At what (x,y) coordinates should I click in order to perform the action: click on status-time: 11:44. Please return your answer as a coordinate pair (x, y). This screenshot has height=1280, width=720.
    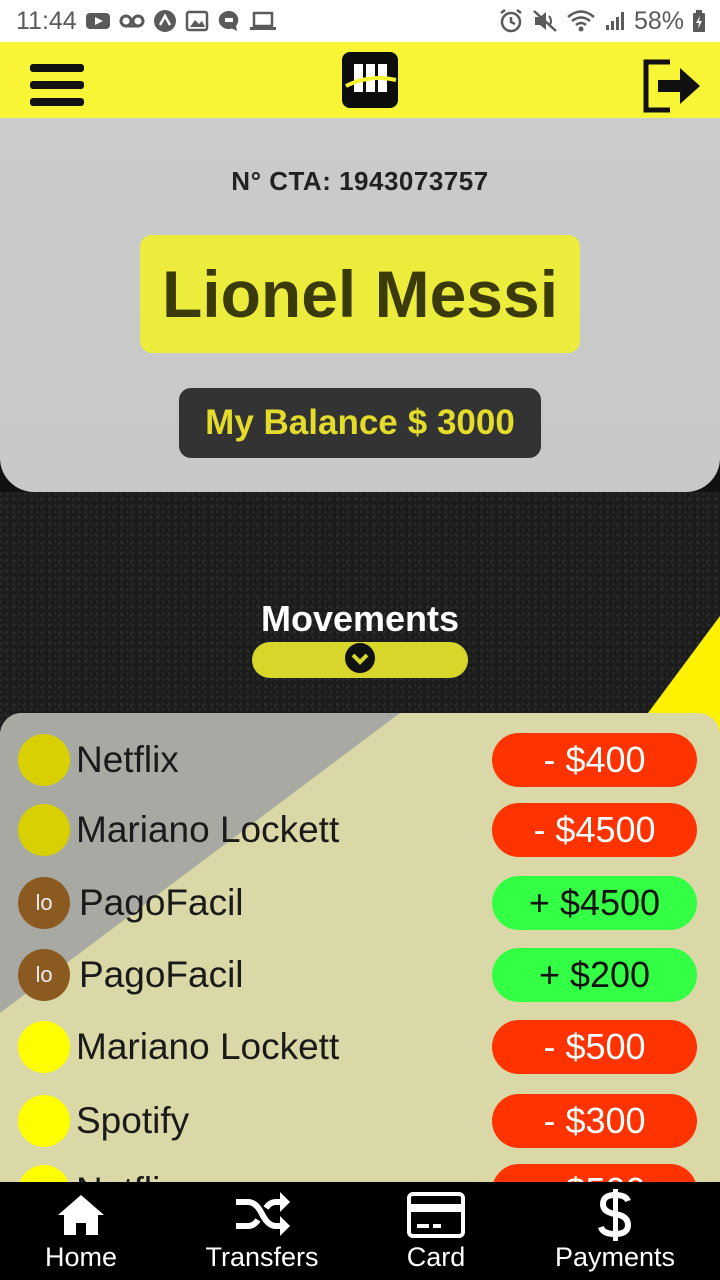
    Looking at the image, I should click on (46, 20).